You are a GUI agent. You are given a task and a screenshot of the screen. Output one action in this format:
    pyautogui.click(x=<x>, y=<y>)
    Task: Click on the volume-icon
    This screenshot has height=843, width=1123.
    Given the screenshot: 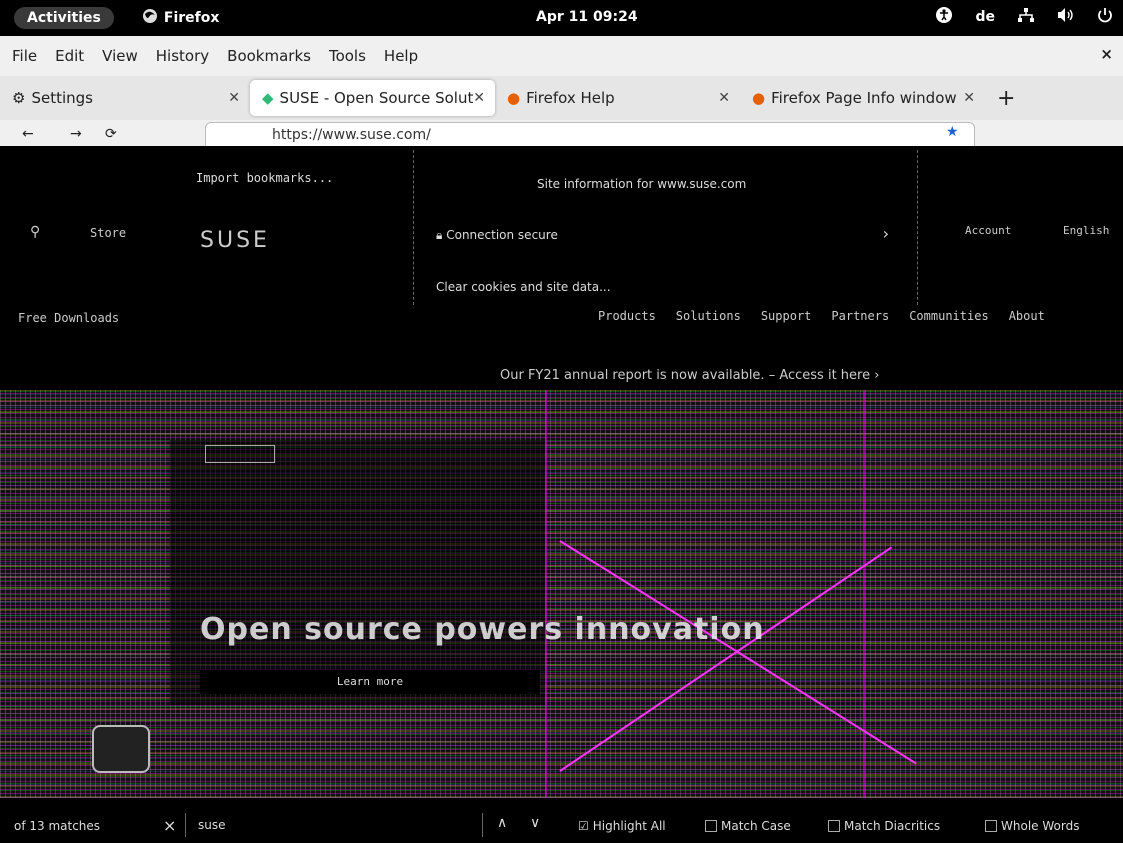 What is the action you would take?
    pyautogui.click(x=1066, y=17)
    